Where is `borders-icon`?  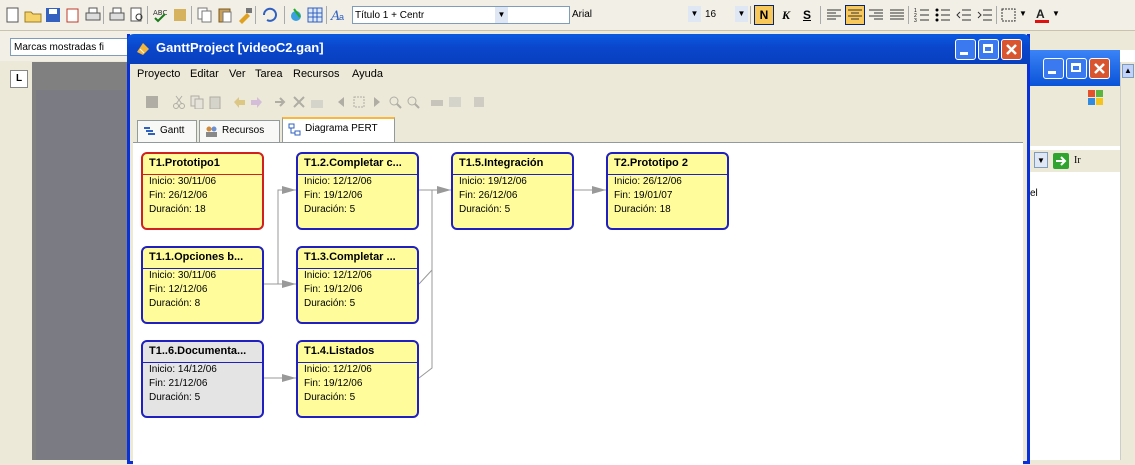 borders-icon is located at coordinates (1009, 15).